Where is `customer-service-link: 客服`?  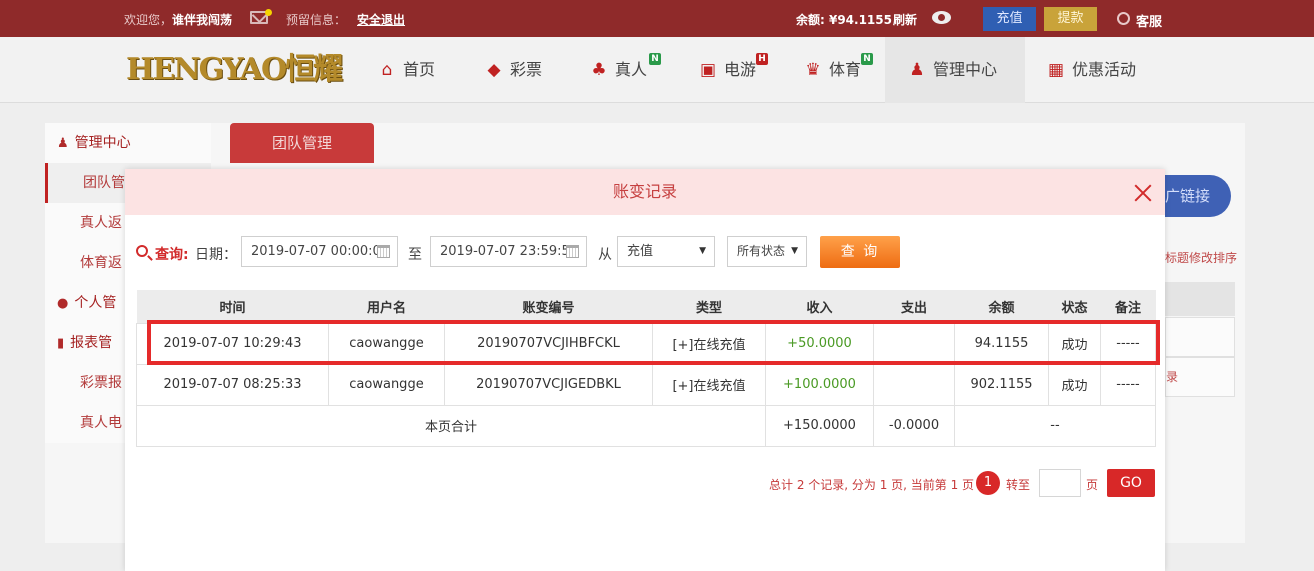 customer-service-link: 客服 is located at coordinates (1149, 20).